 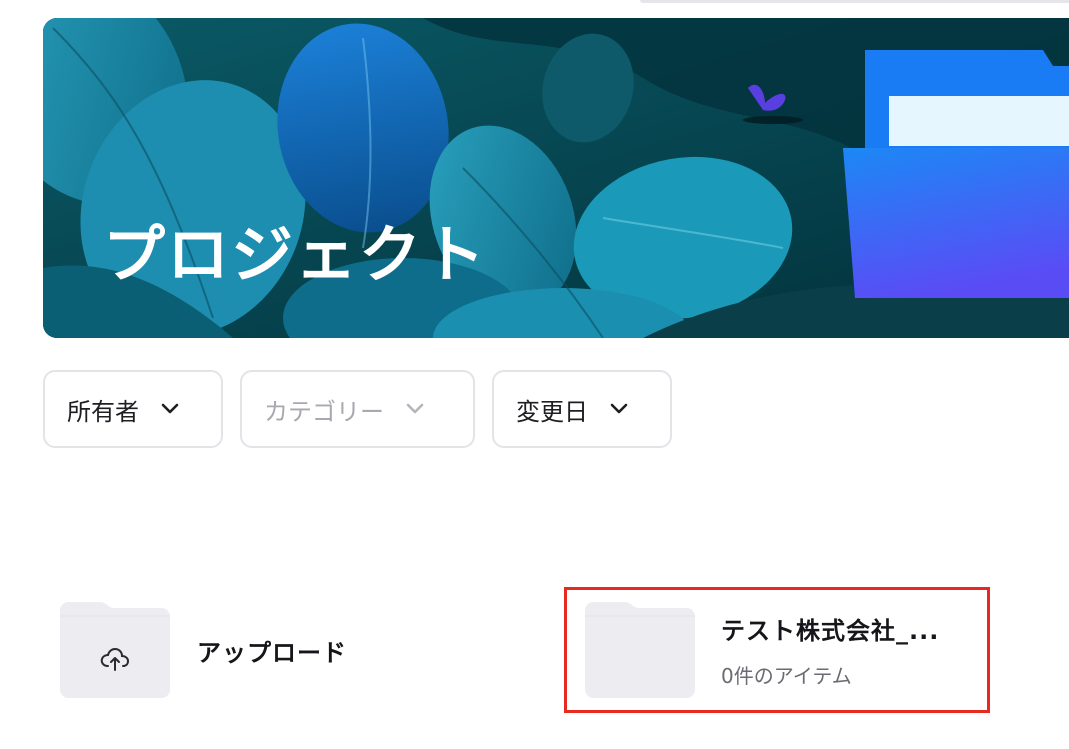 I want to click on top-divider, so click(x=854, y=1).